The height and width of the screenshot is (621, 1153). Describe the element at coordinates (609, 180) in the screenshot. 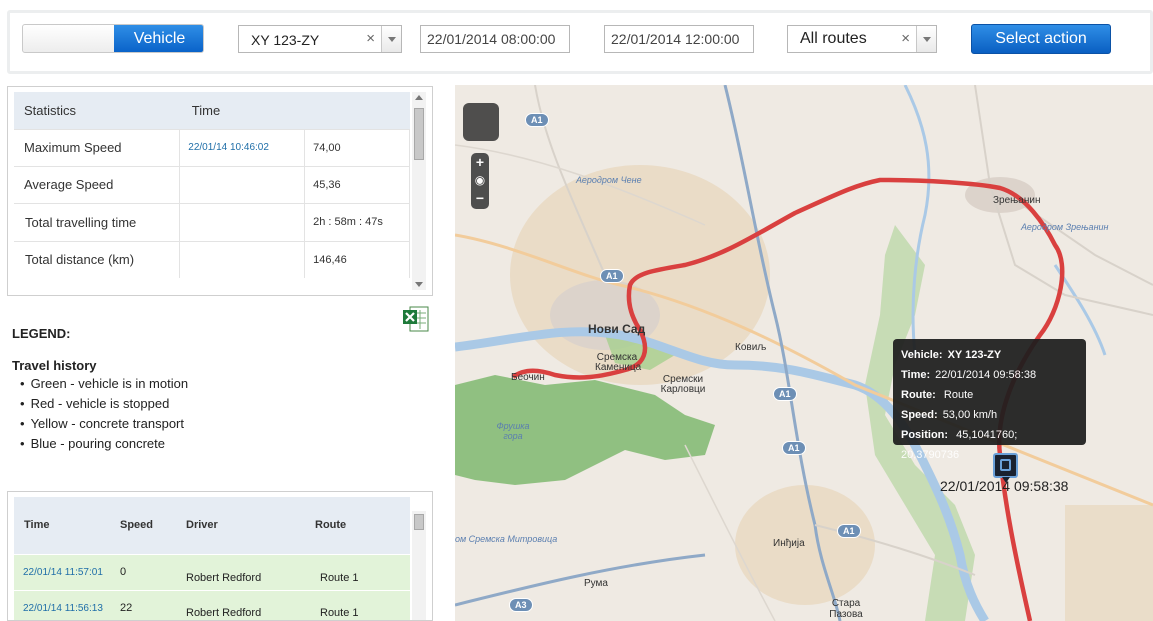

I see `map-label: Аеродром Чене` at that location.